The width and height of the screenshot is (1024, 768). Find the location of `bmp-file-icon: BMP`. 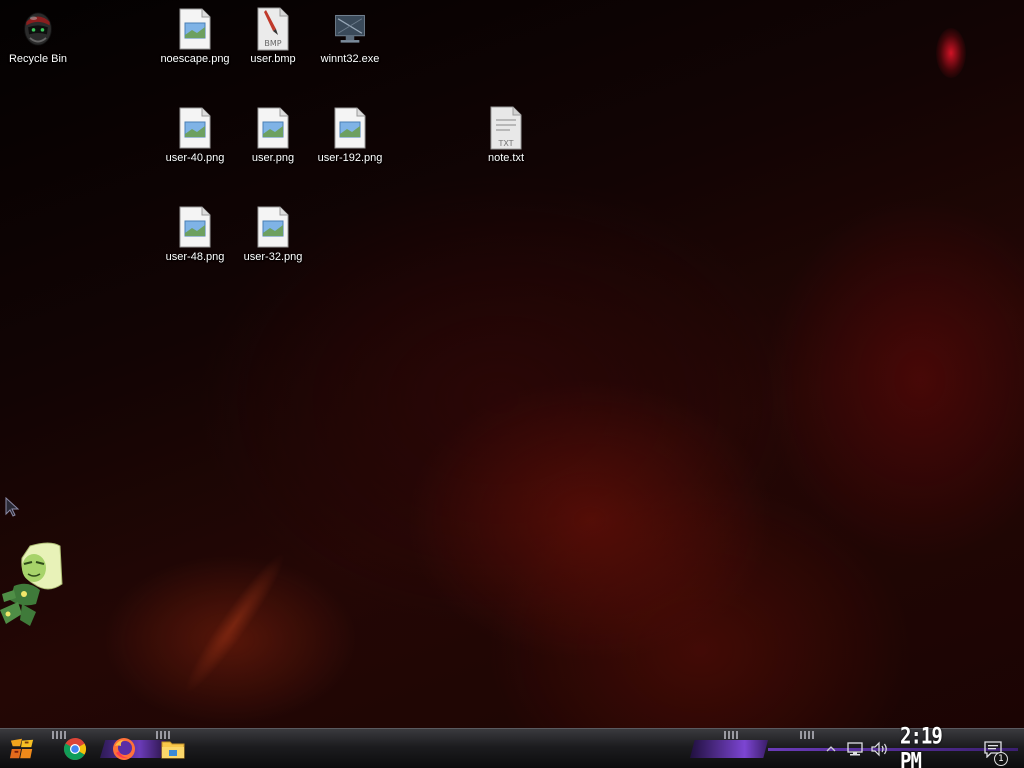

bmp-file-icon: BMP is located at coordinates (273, 29).